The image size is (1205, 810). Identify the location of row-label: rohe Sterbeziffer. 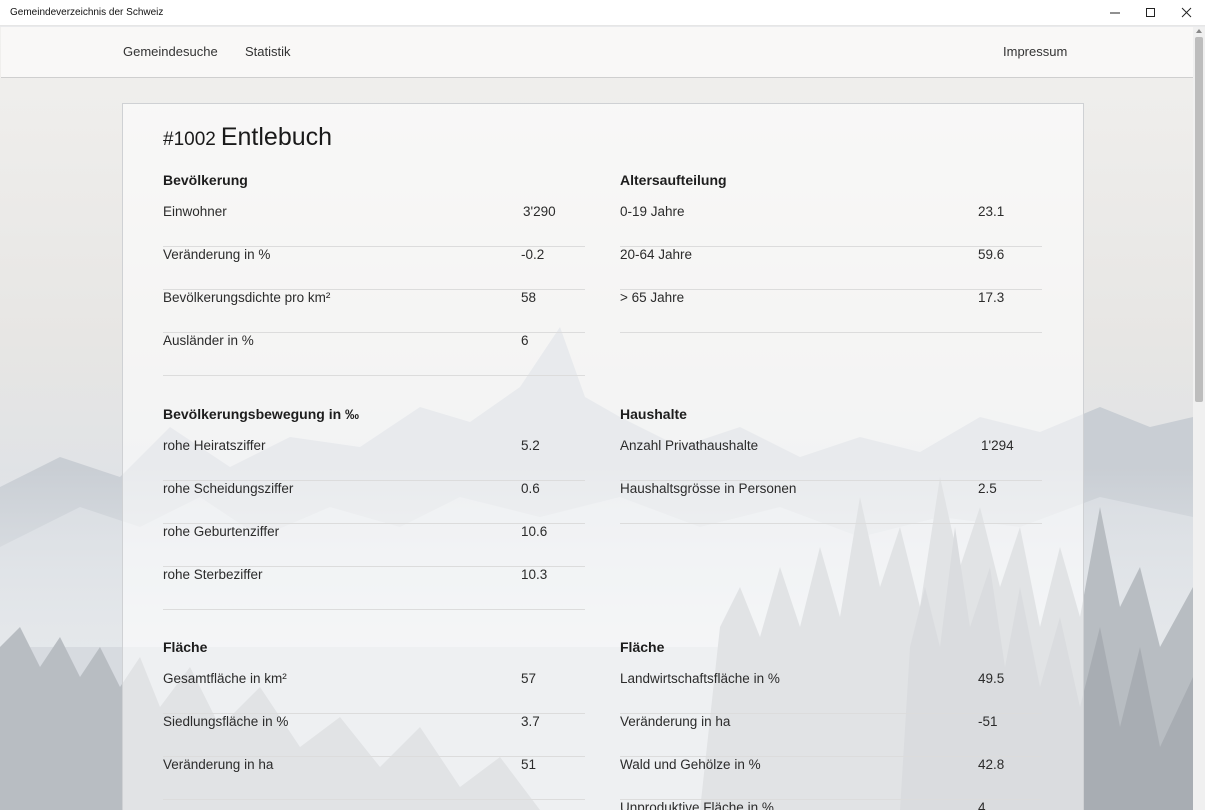
(213, 574).